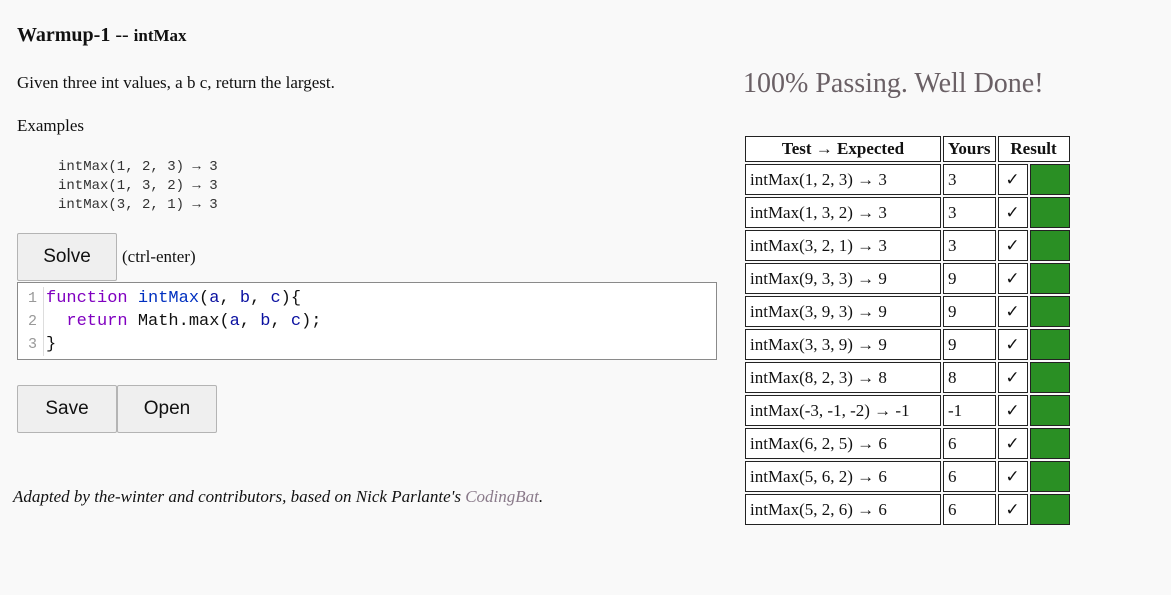  Describe the element at coordinates (843, 410) in the screenshot. I see `test-cell: intMax(-3, -1, -2) → -1` at that location.